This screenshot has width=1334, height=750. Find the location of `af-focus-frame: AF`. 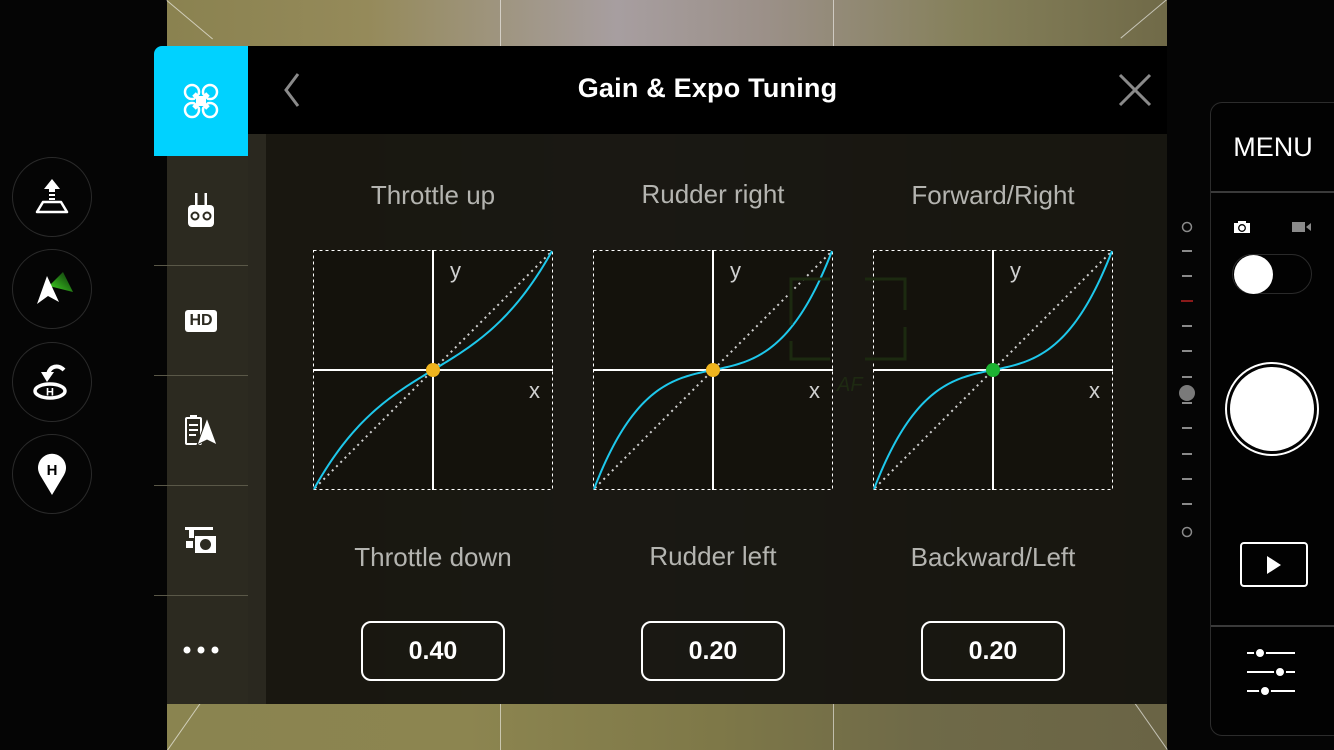

af-focus-frame: AF is located at coordinates (848, 336).